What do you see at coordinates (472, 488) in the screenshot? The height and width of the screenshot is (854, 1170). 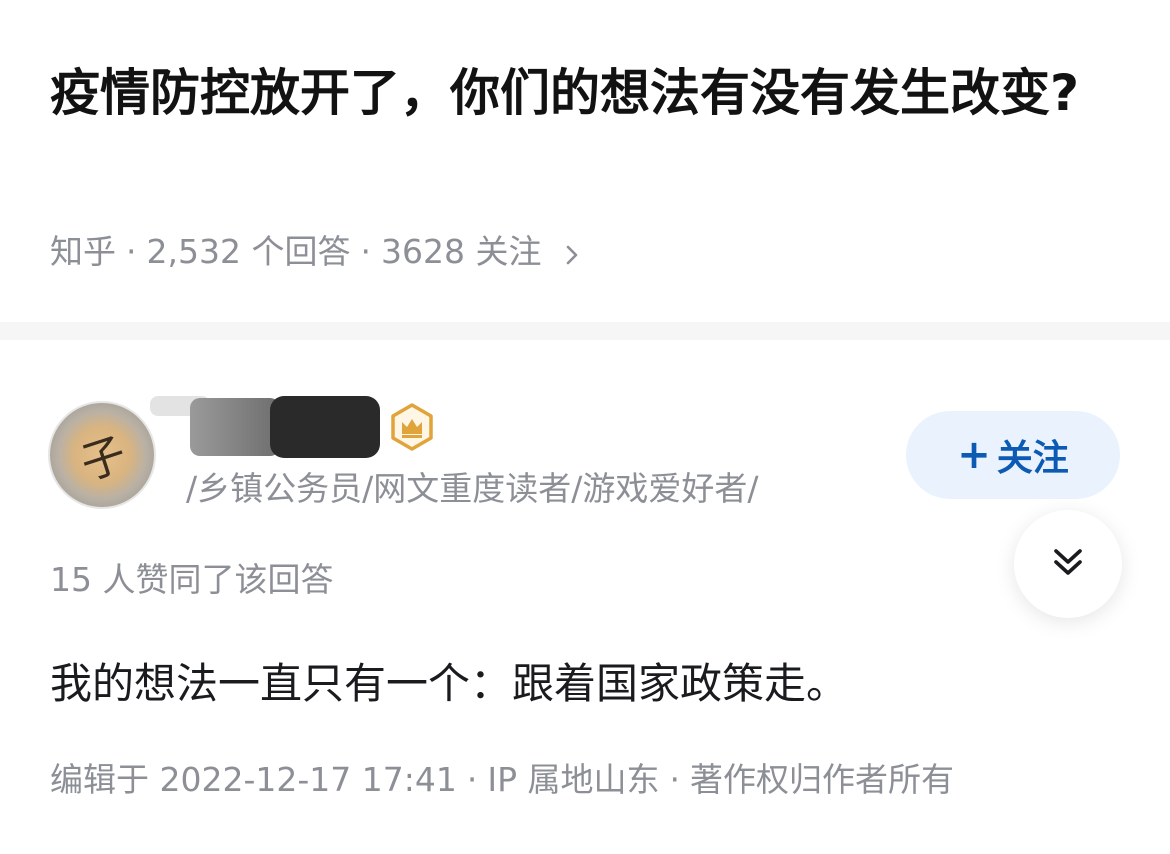 I see `author-bio: /乡镇公务员/网文重度读者/游戏爱好者/` at bounding box center [472, 488].